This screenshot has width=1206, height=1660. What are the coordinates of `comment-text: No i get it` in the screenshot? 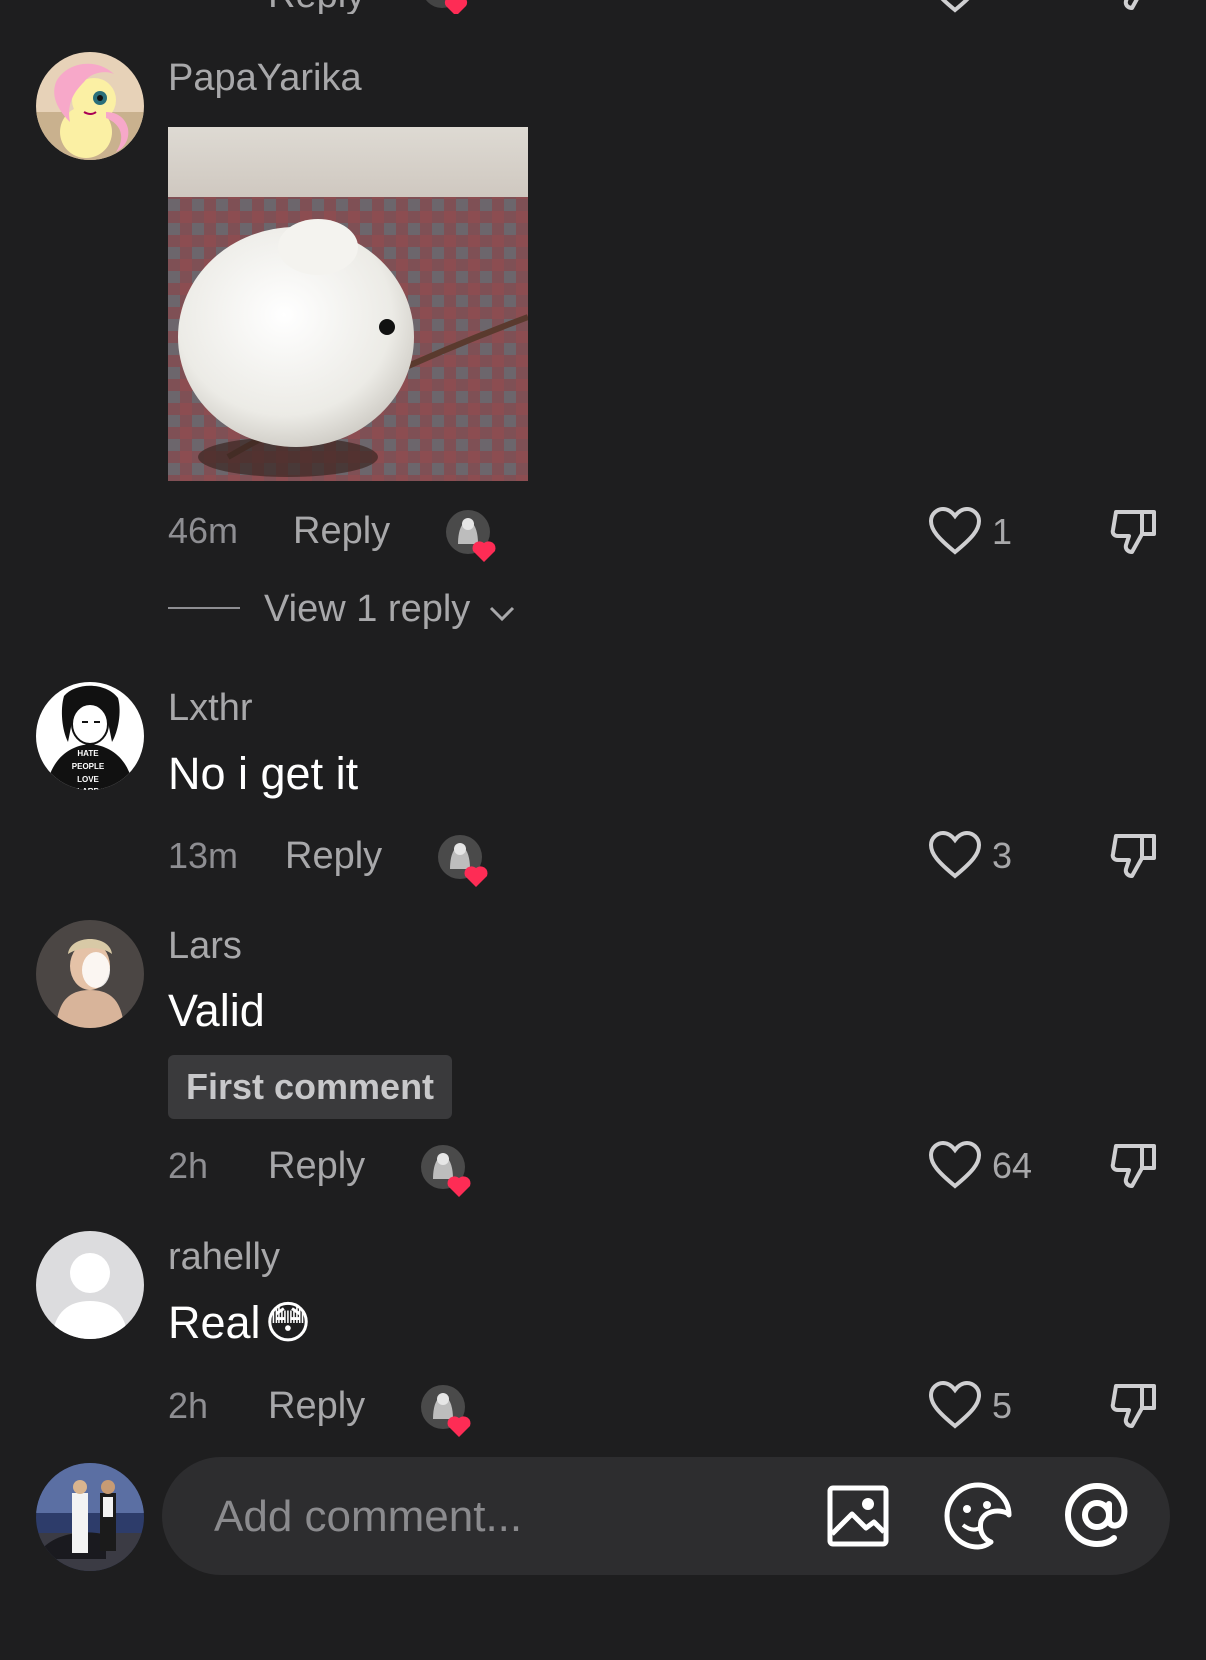 It's located at (263, 773).